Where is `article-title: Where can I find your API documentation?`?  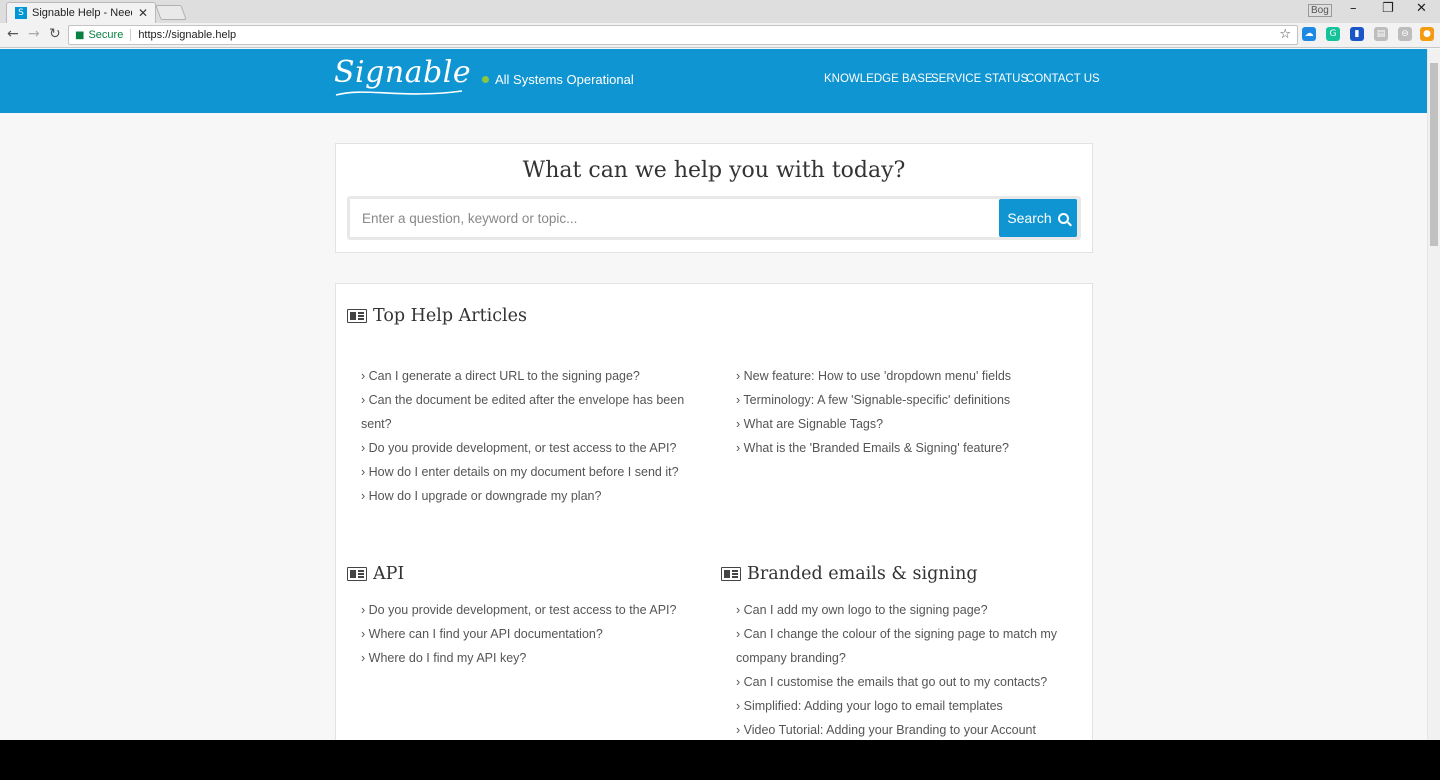 article-title: Where can I find your API documentation? is located at coordinates (486, 634).